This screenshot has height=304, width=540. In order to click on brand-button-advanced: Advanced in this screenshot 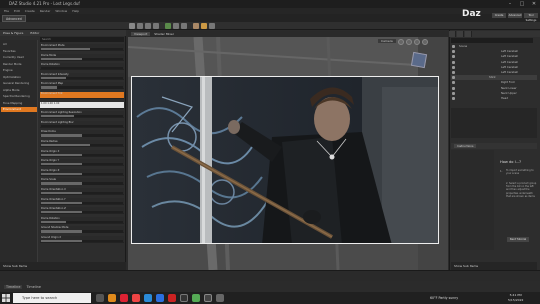, I will do `click(515, 15)`.